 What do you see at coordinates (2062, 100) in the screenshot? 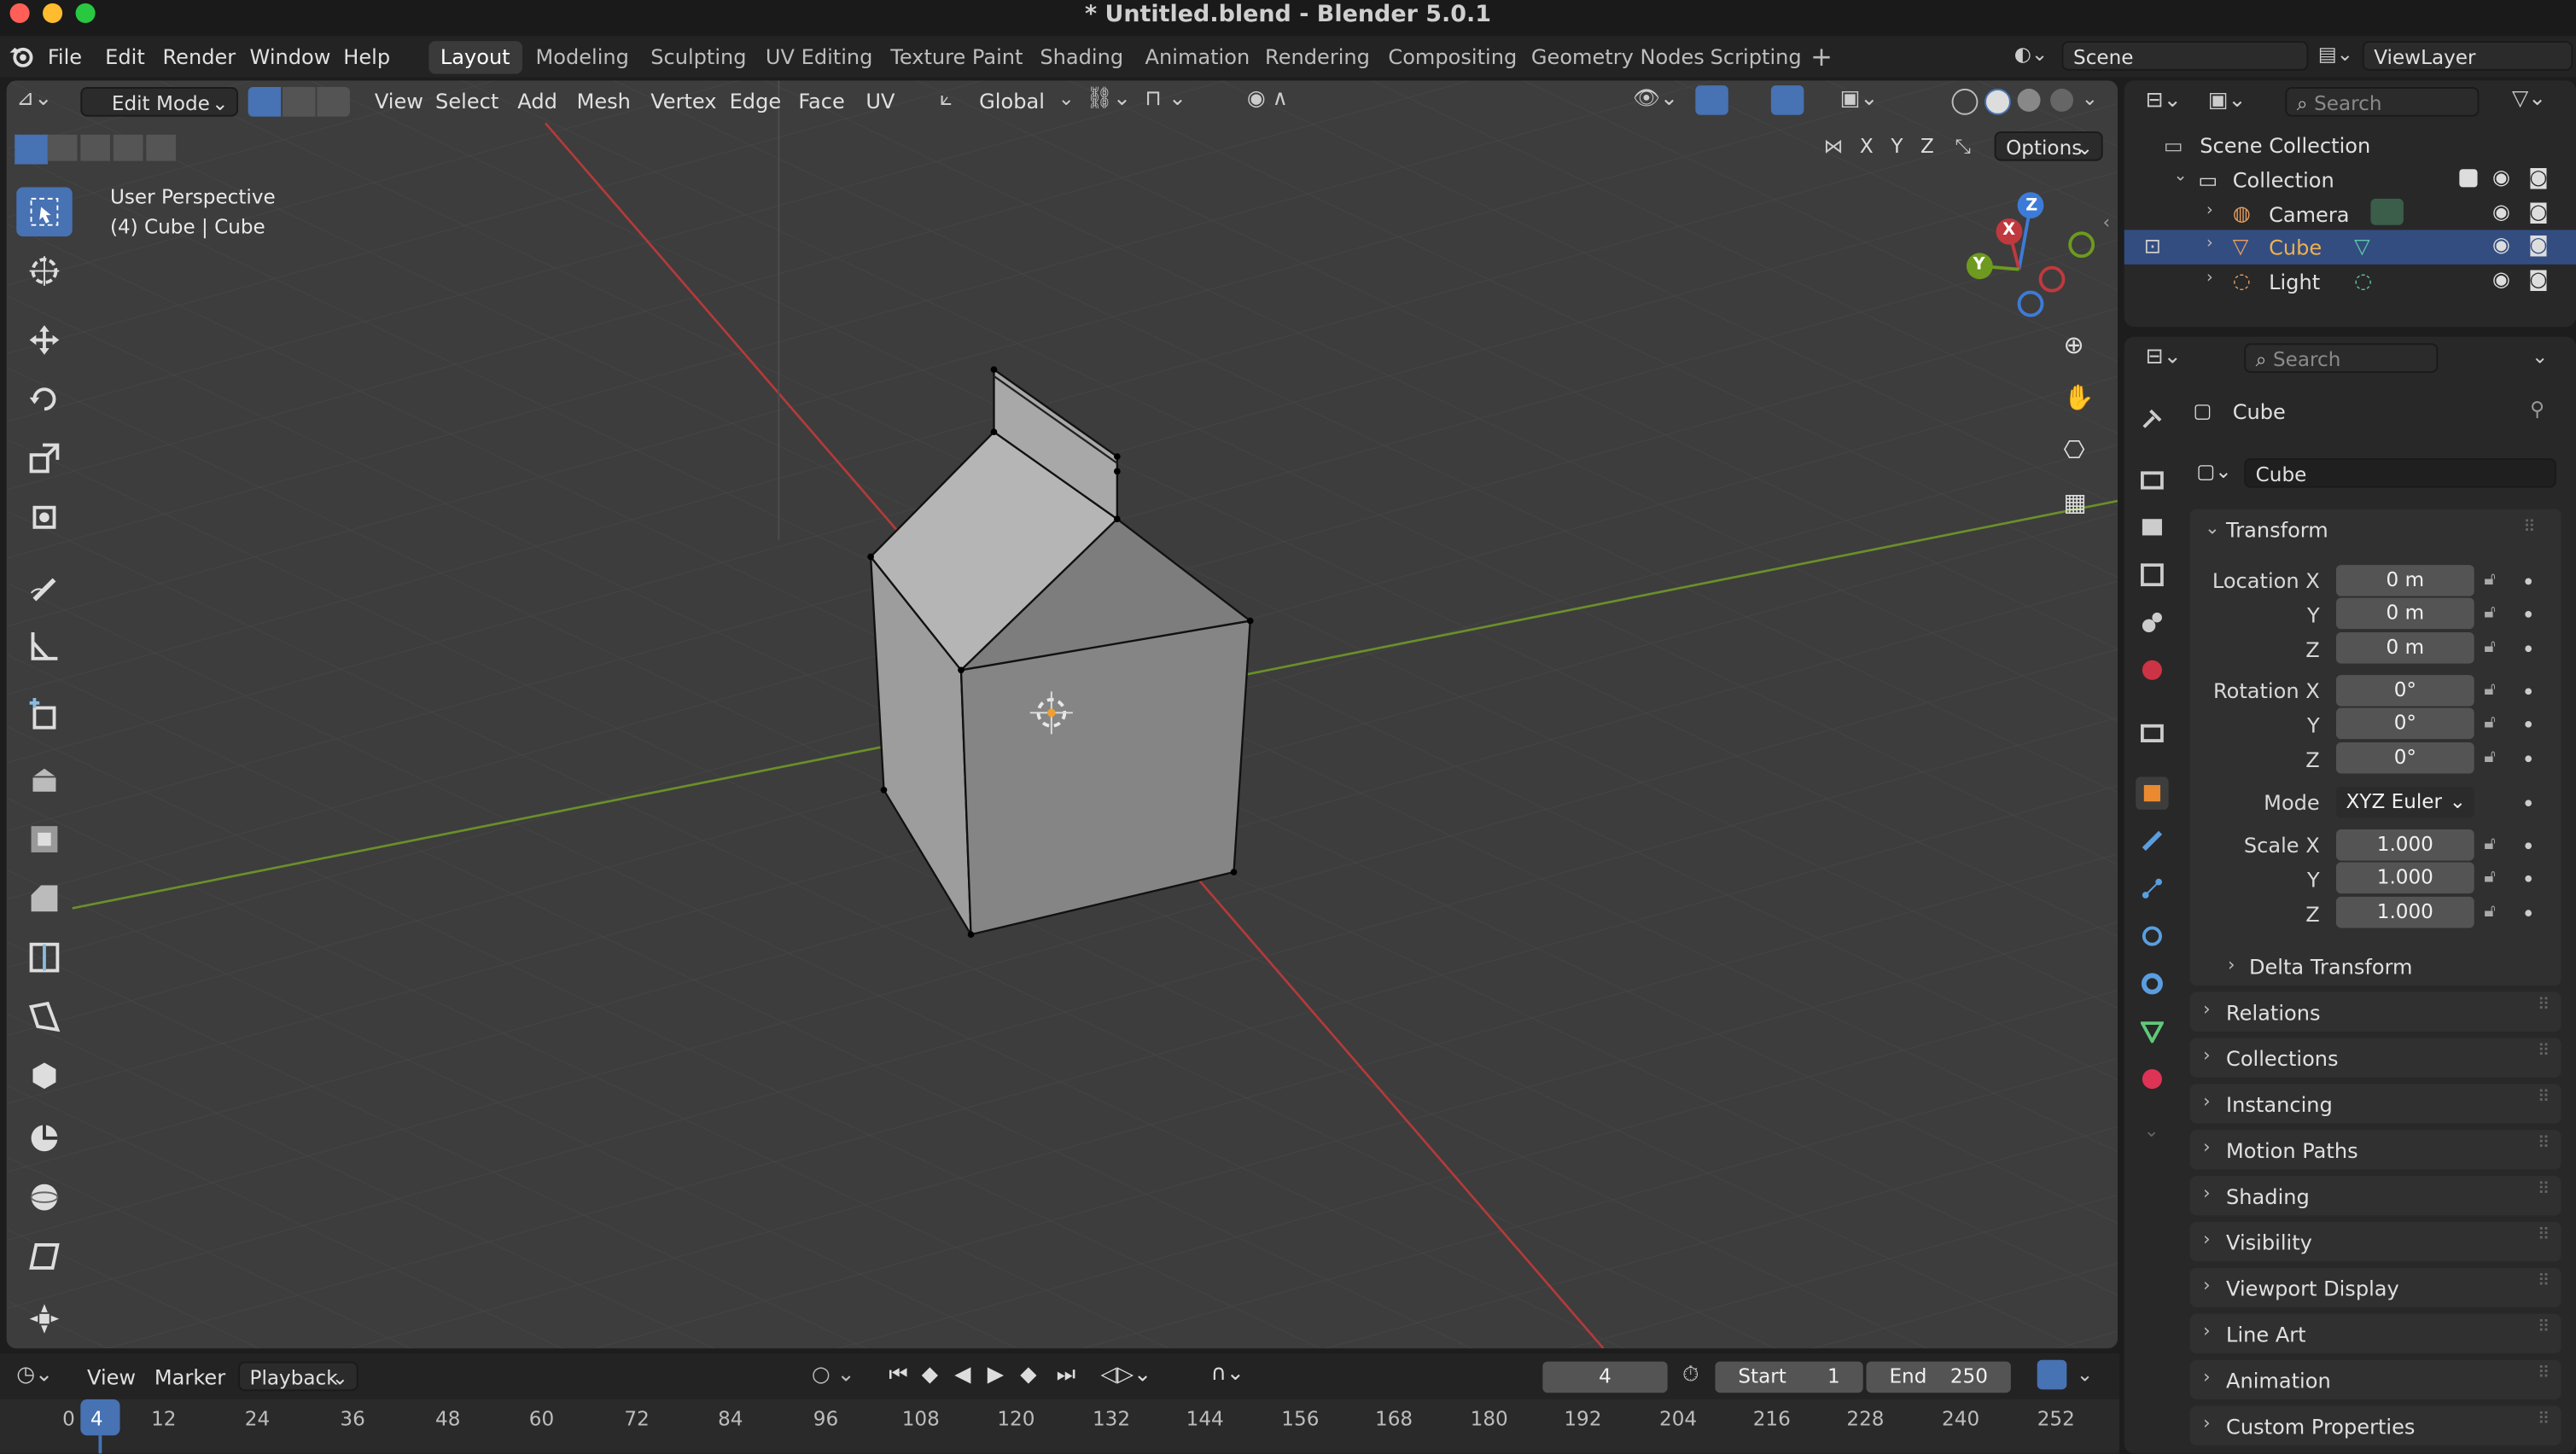
I see `rendered-shading-icon` at bounding box center [2062, 100].